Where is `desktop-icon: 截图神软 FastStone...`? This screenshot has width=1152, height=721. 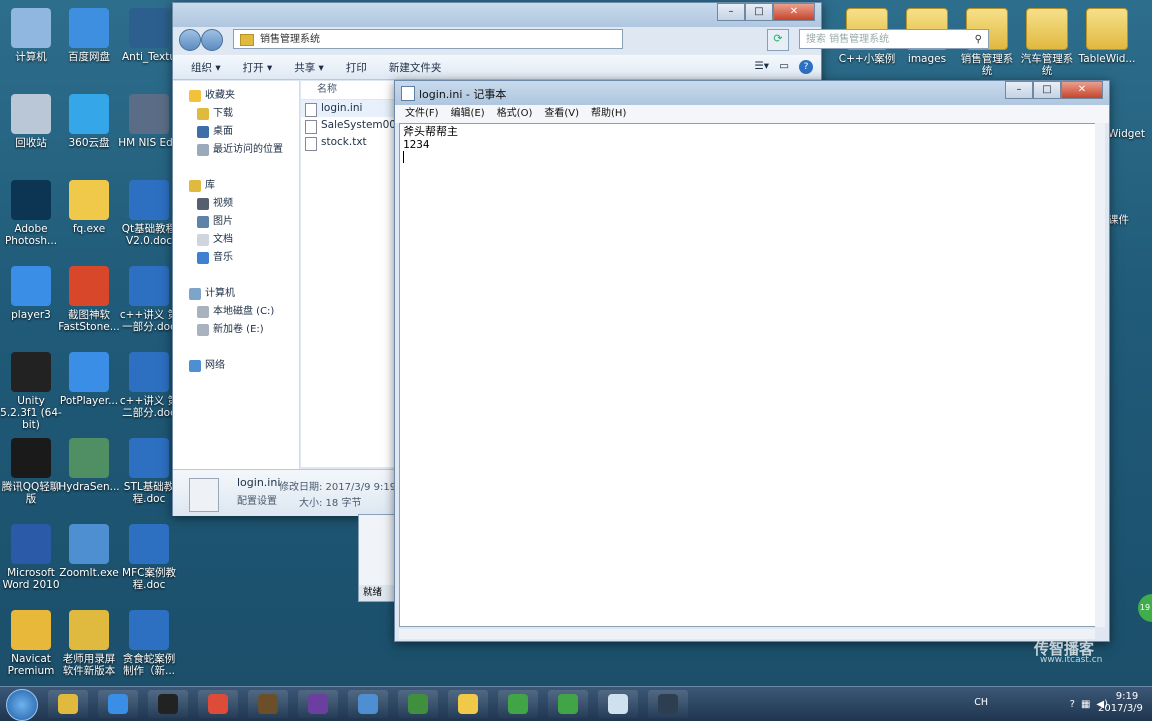
desktop-icon: 截图神软 FastStone... is located at coordinates (89, 299).